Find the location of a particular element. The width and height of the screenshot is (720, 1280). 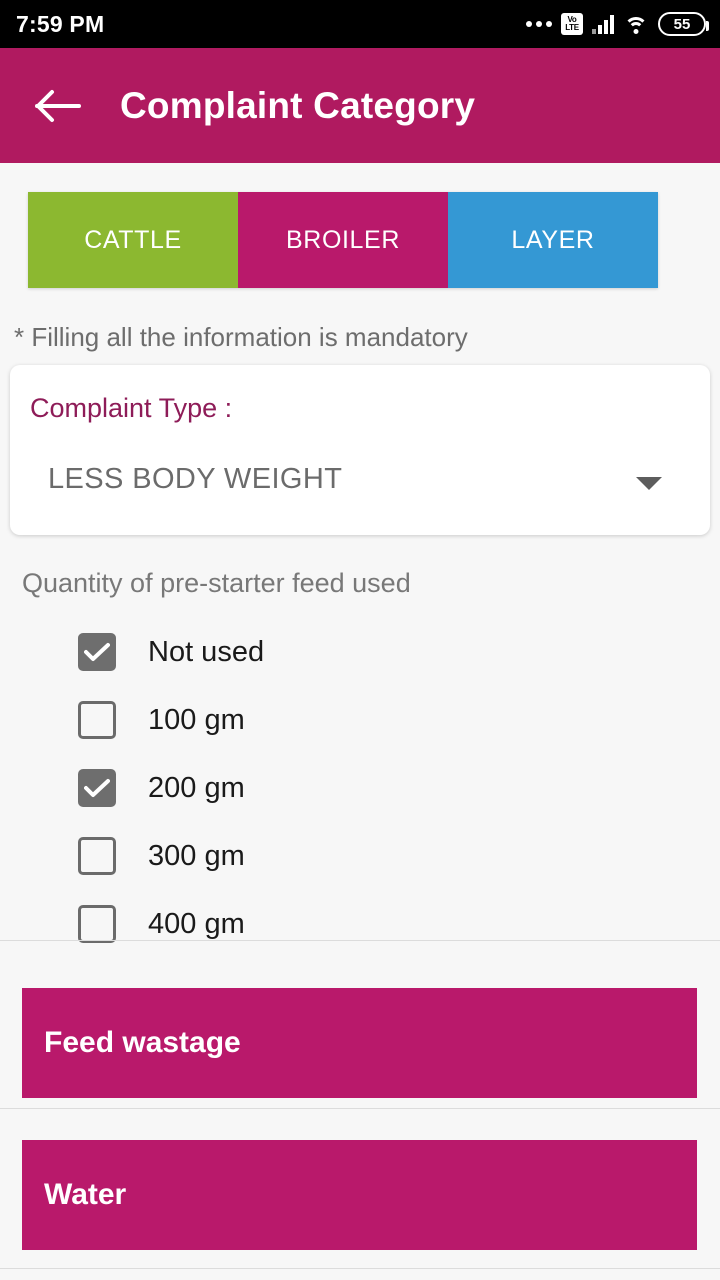

app-bar: Complaint Category is located at coordinates (360, 105).